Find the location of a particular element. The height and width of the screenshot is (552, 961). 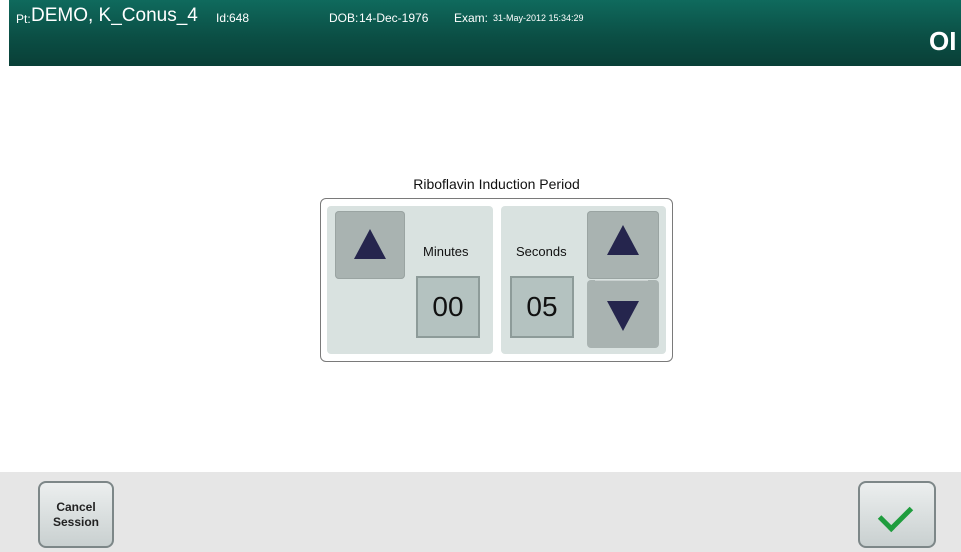

checkmark-icon is located at coordinates (895, 514).